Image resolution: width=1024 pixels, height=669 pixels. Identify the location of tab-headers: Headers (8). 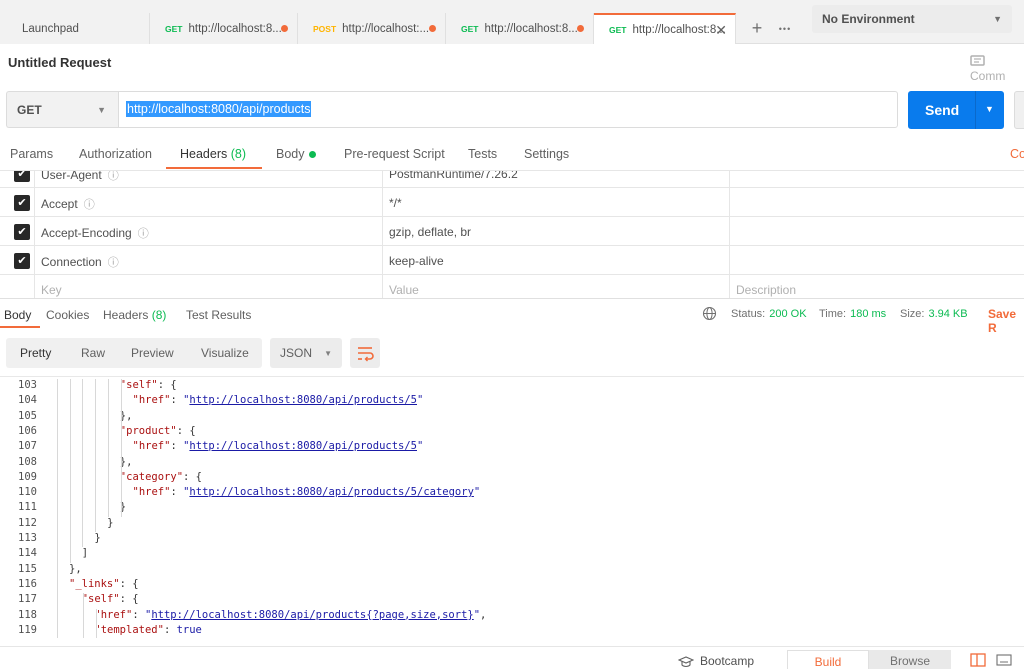
(213, 154).